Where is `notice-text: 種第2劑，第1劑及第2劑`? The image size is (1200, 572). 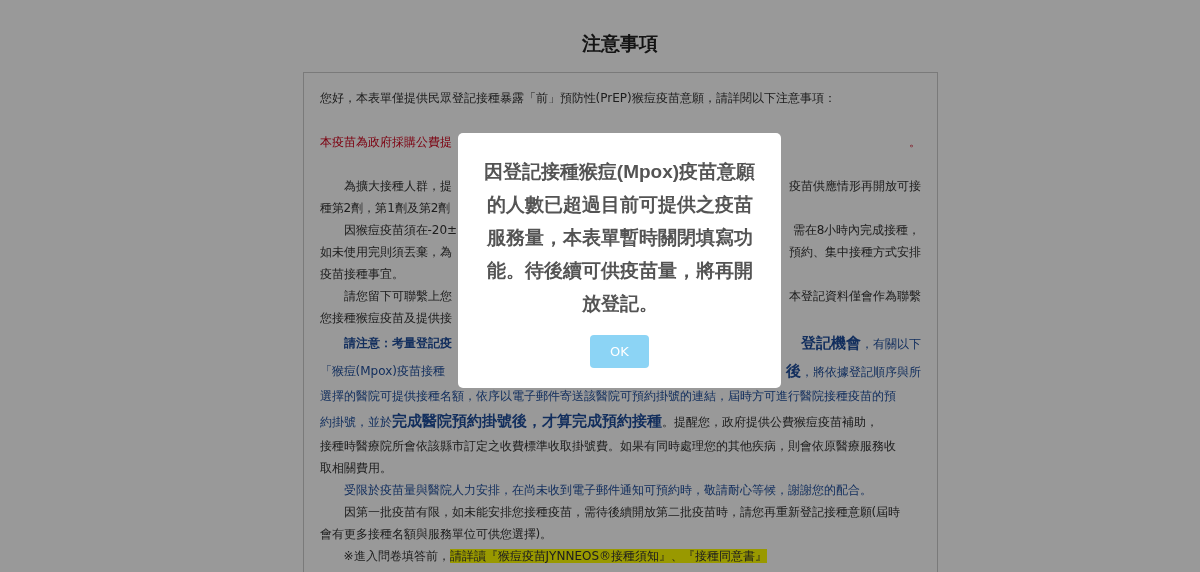 notice-text: 種第2劑，第1劑及第2劑 is located at coordinates (385, 208).